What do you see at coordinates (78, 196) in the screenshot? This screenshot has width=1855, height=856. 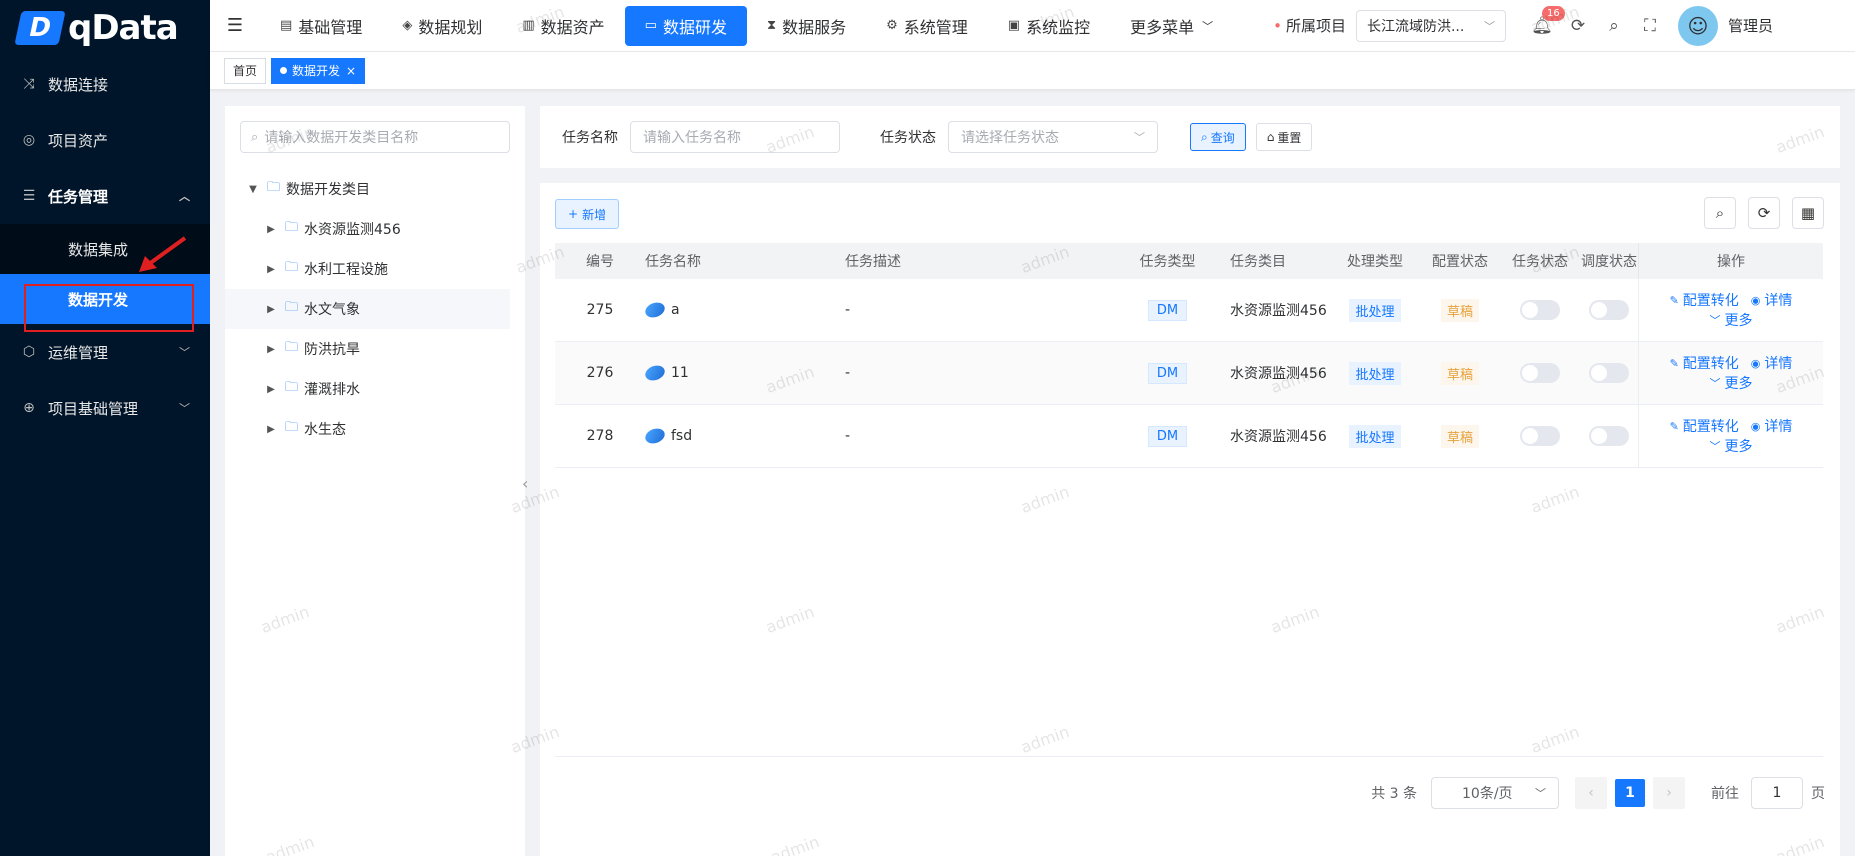 I see `sidebar-item-label: 任务管理` at bounding box center [78, 196].